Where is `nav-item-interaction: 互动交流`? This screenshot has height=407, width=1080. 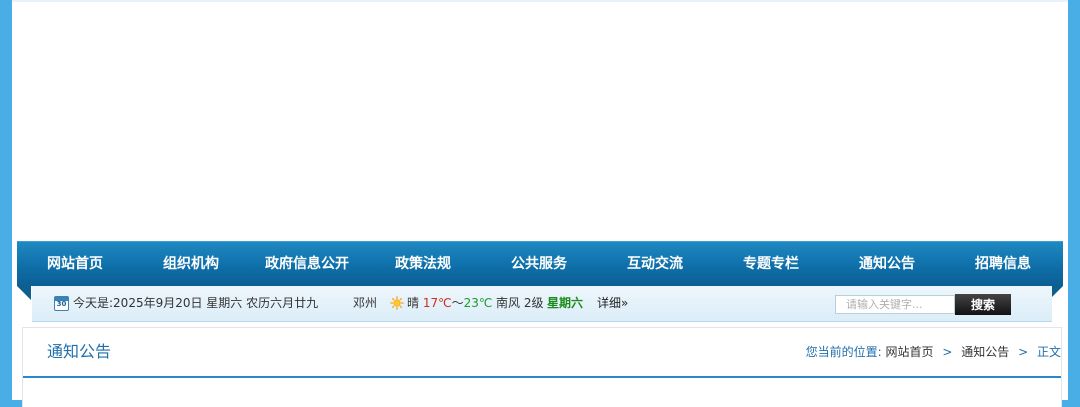
nav-item-interaction: 互动交流 is located at coordinates (655, 264).